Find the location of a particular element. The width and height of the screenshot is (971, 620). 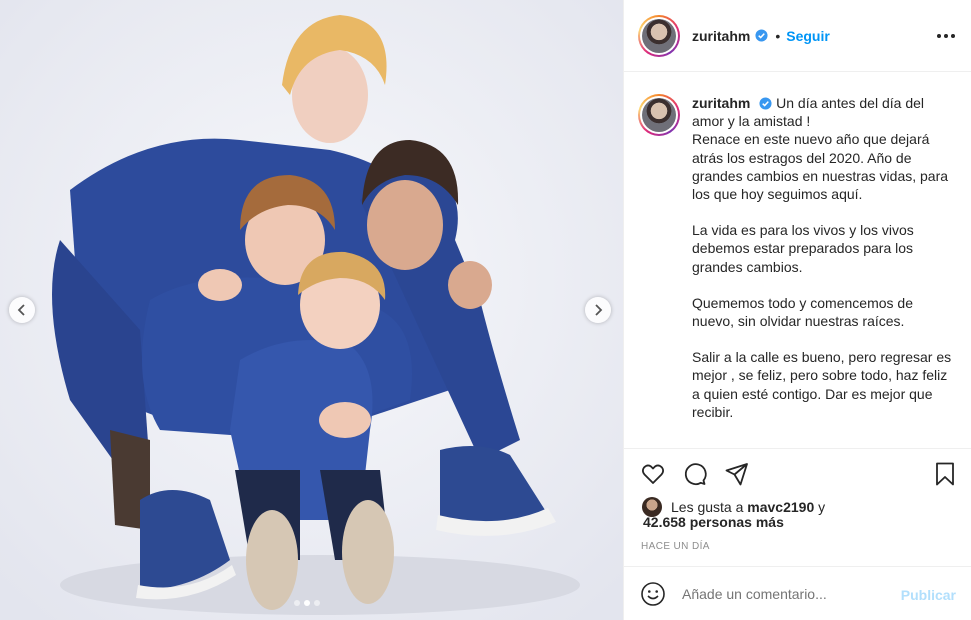

caption-author-avatar is located at coordinates (659, 115).